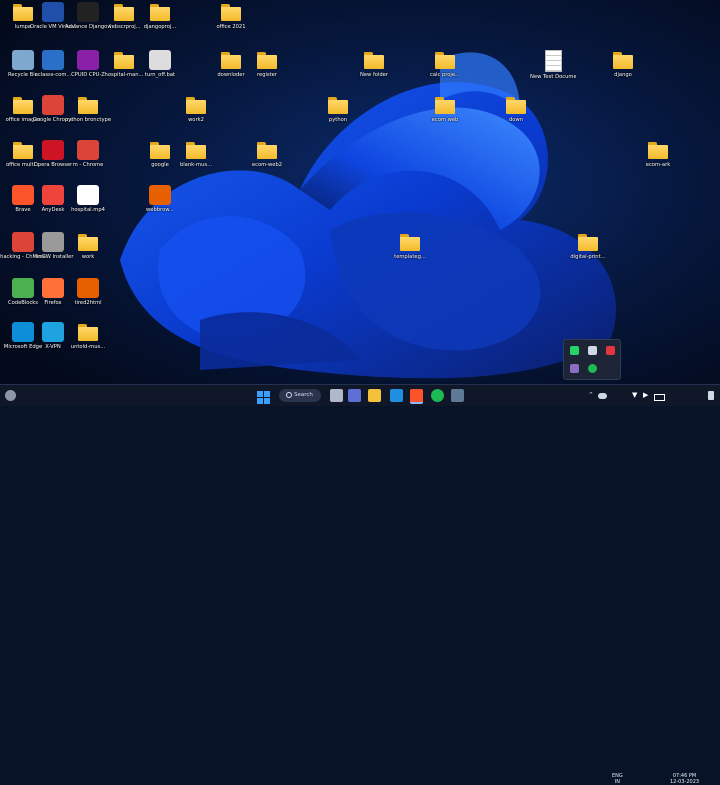 The width and height of the screenshot is (720, 785). I want to click on text-document-icon, so click(553, 61).